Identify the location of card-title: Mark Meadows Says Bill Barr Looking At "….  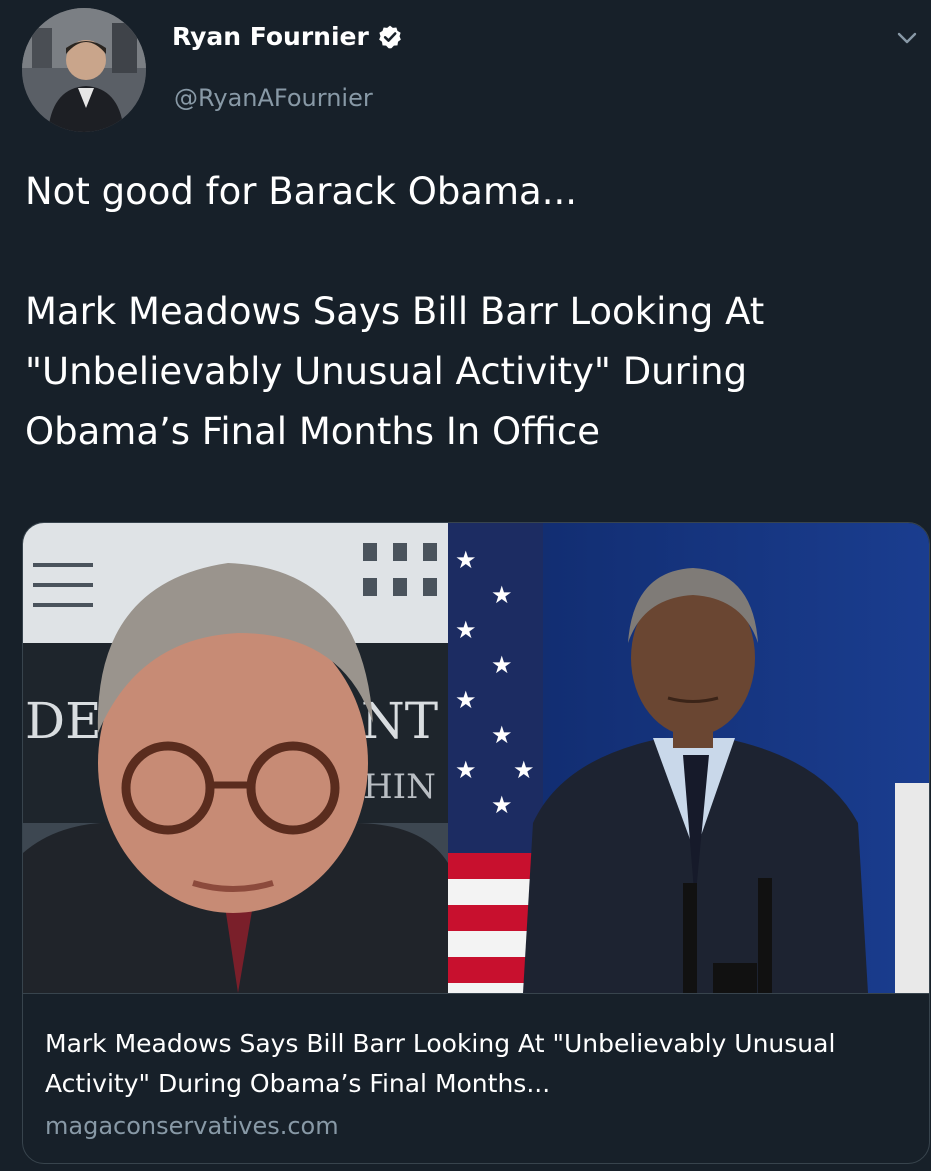
(440, 1063).